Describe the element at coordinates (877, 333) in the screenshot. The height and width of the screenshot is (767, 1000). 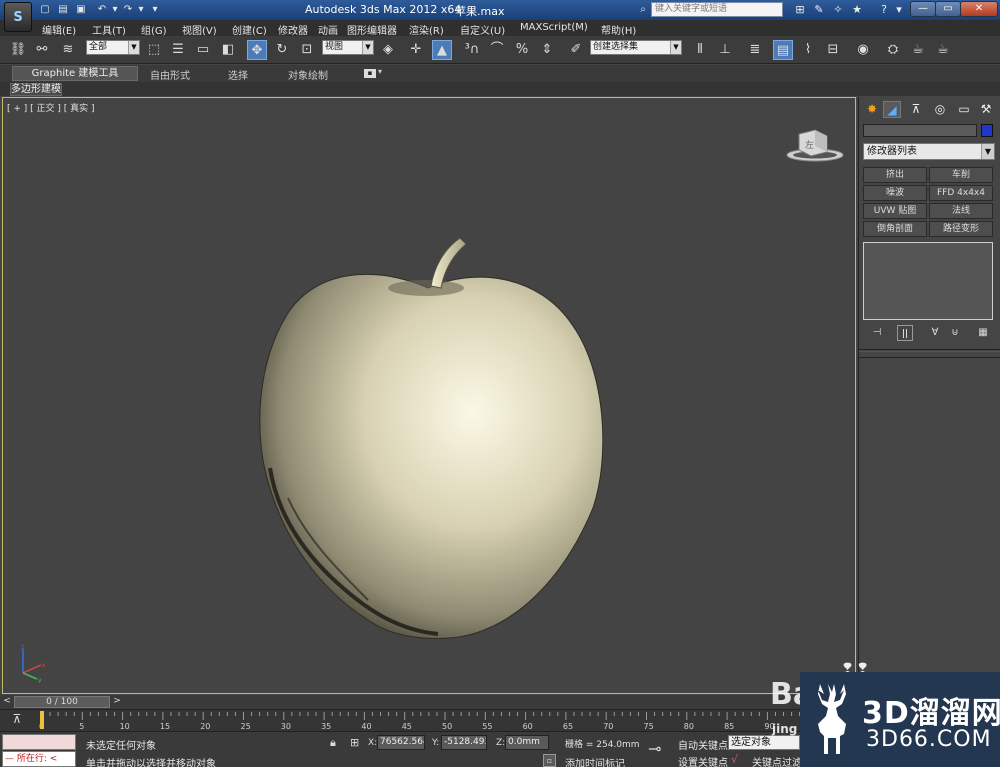
I see `pin-stack-icon: ⊣` at that location.